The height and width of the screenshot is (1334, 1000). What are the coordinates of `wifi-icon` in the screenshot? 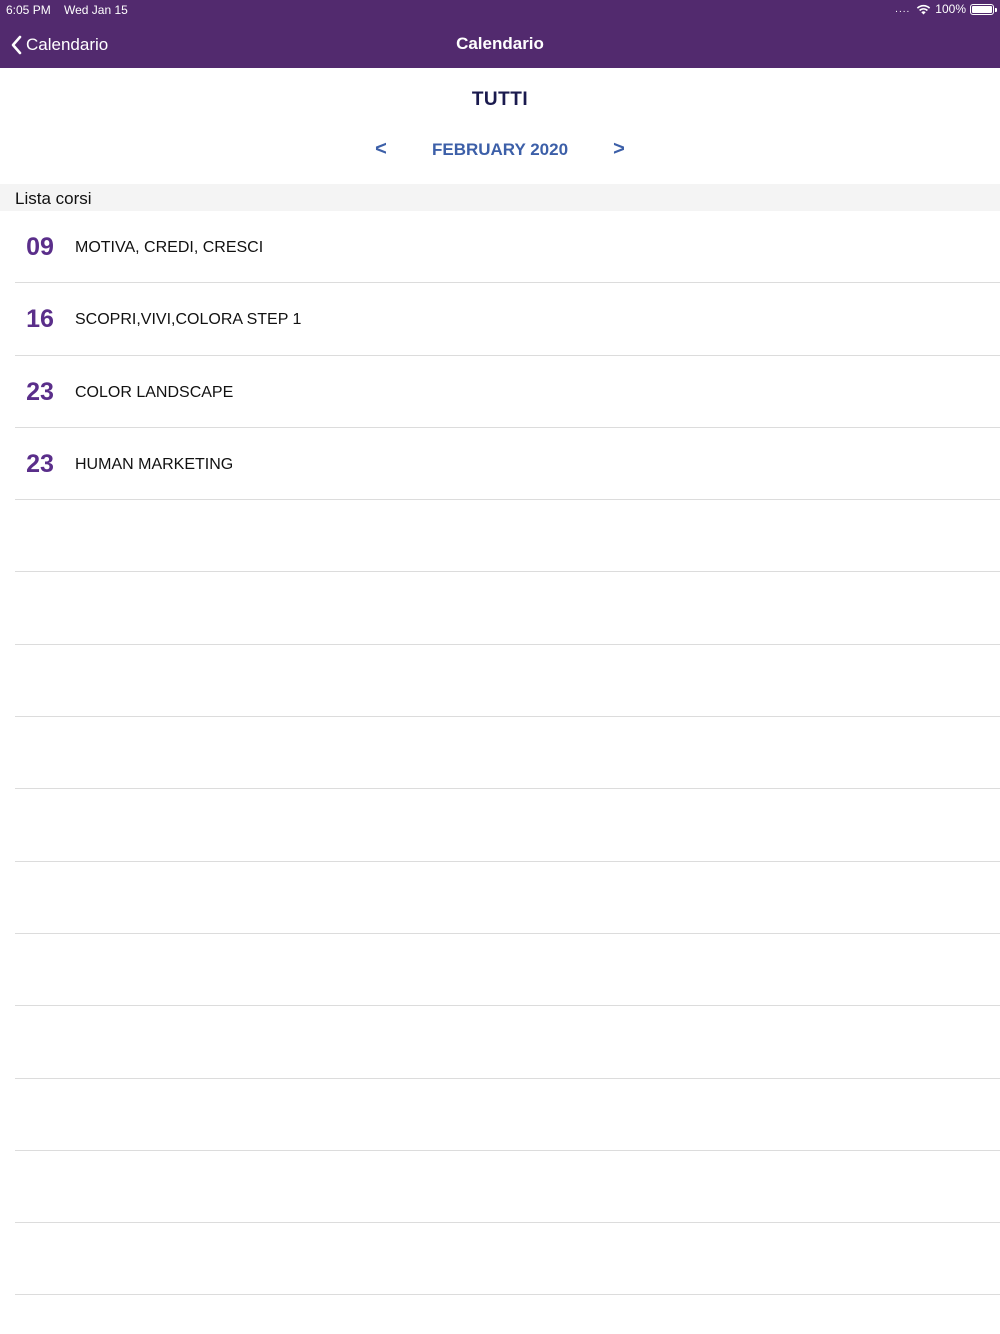 It's located at (924, 9).